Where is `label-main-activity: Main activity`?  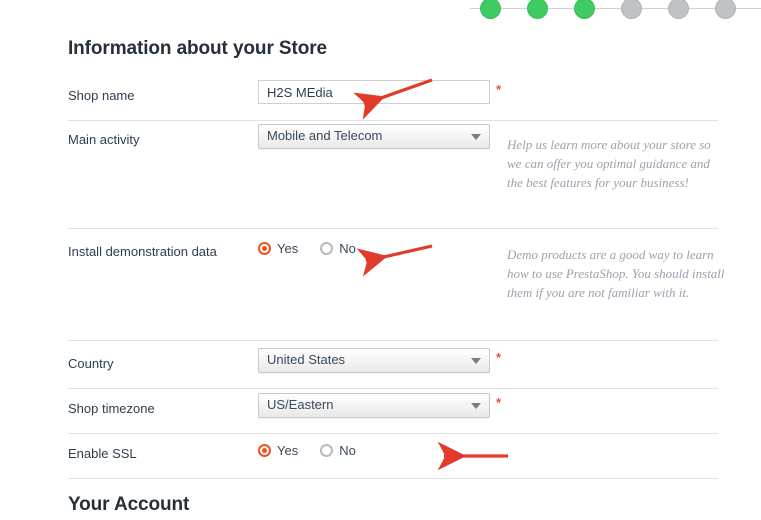
label-main-activity: Main activity is located at coordinates (104, 139).